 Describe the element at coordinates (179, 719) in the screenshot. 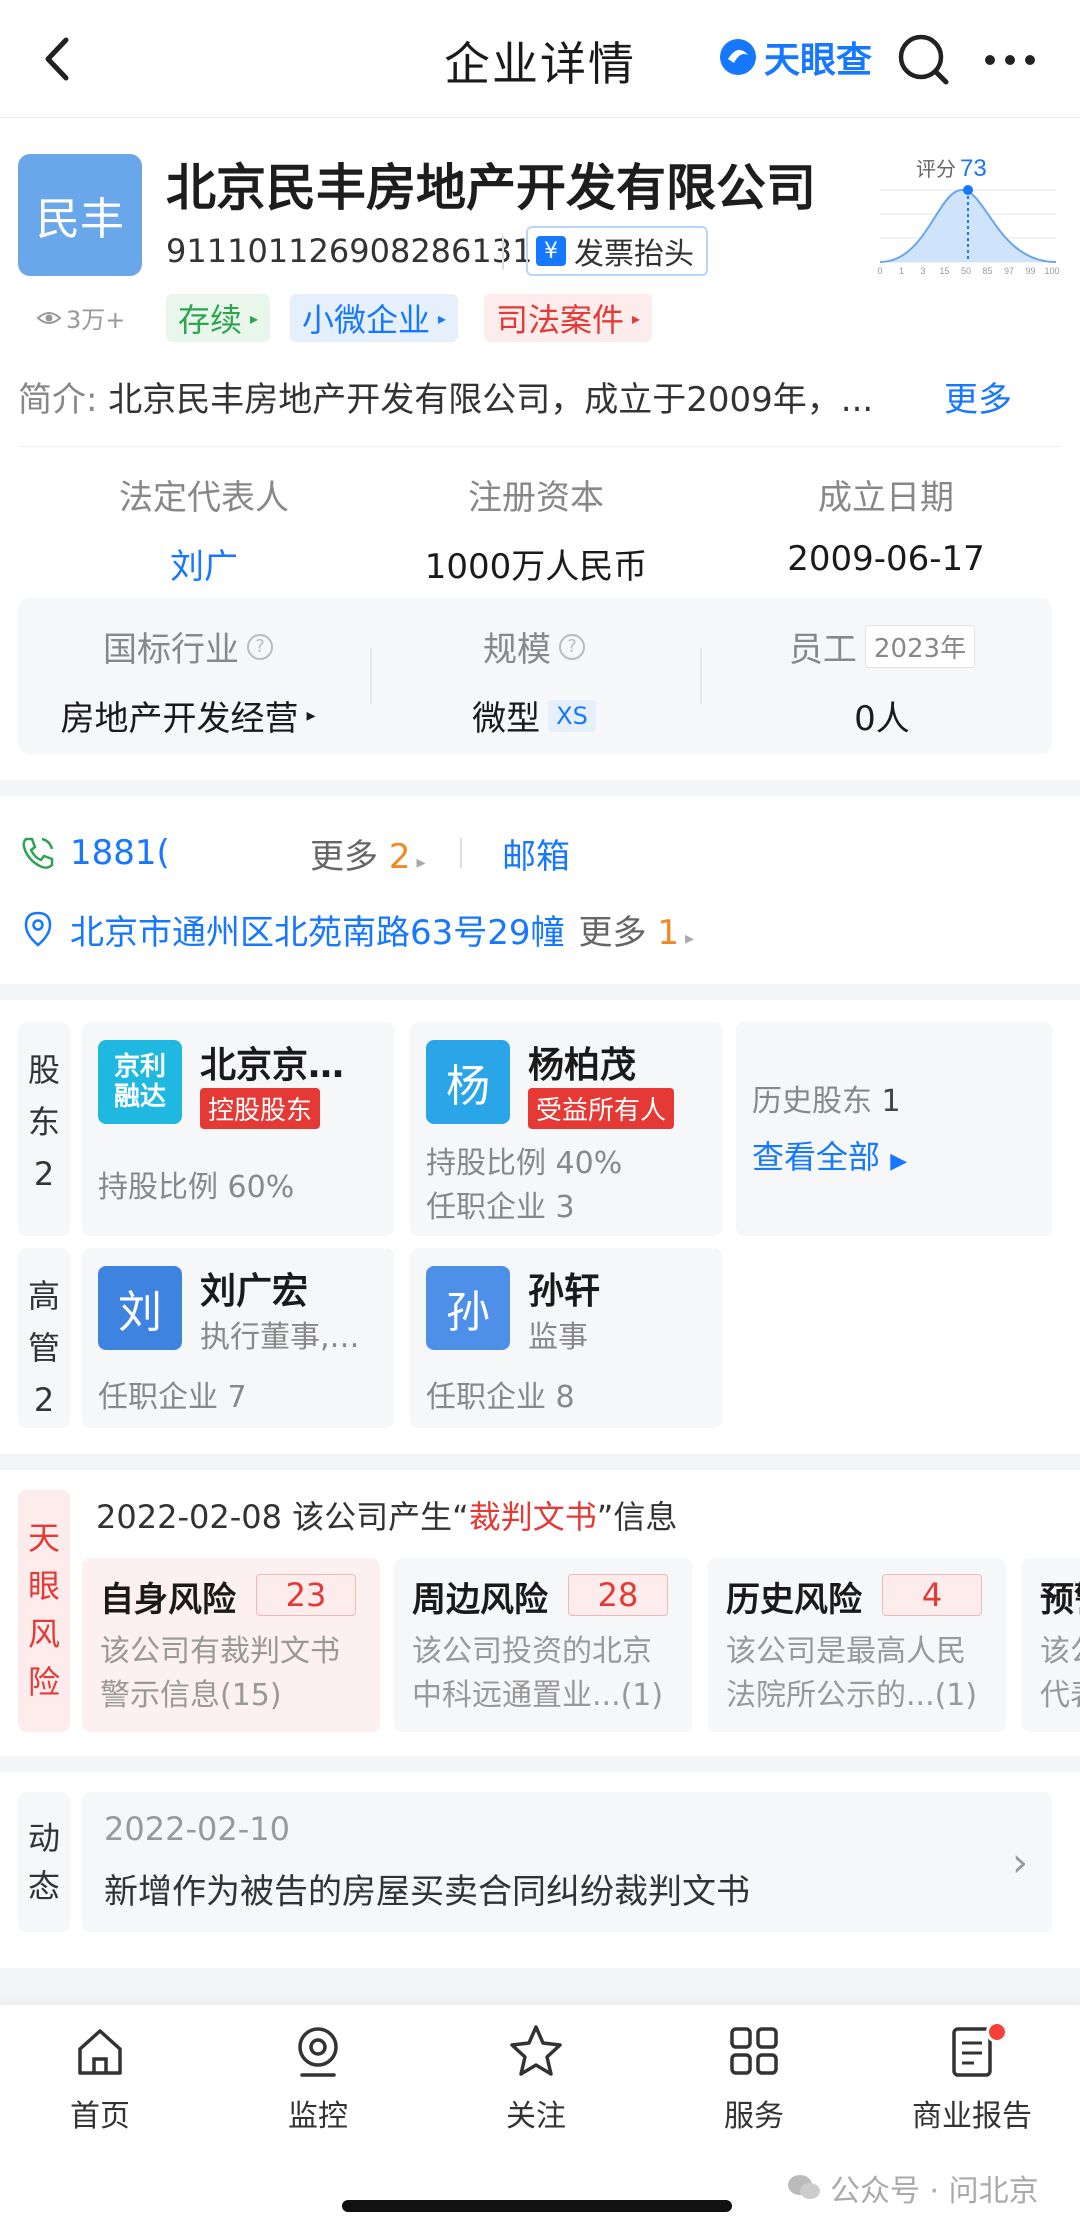

I see `industry-value: 房地产开发经营` at that location.